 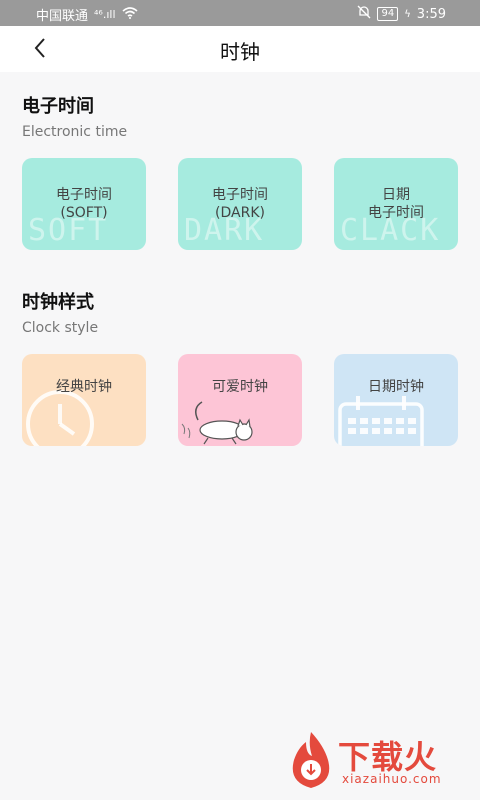 What do you see at coordinates (217, 423) in the screenshot?
I see `cat-icon` at bounding box center [217, 423].